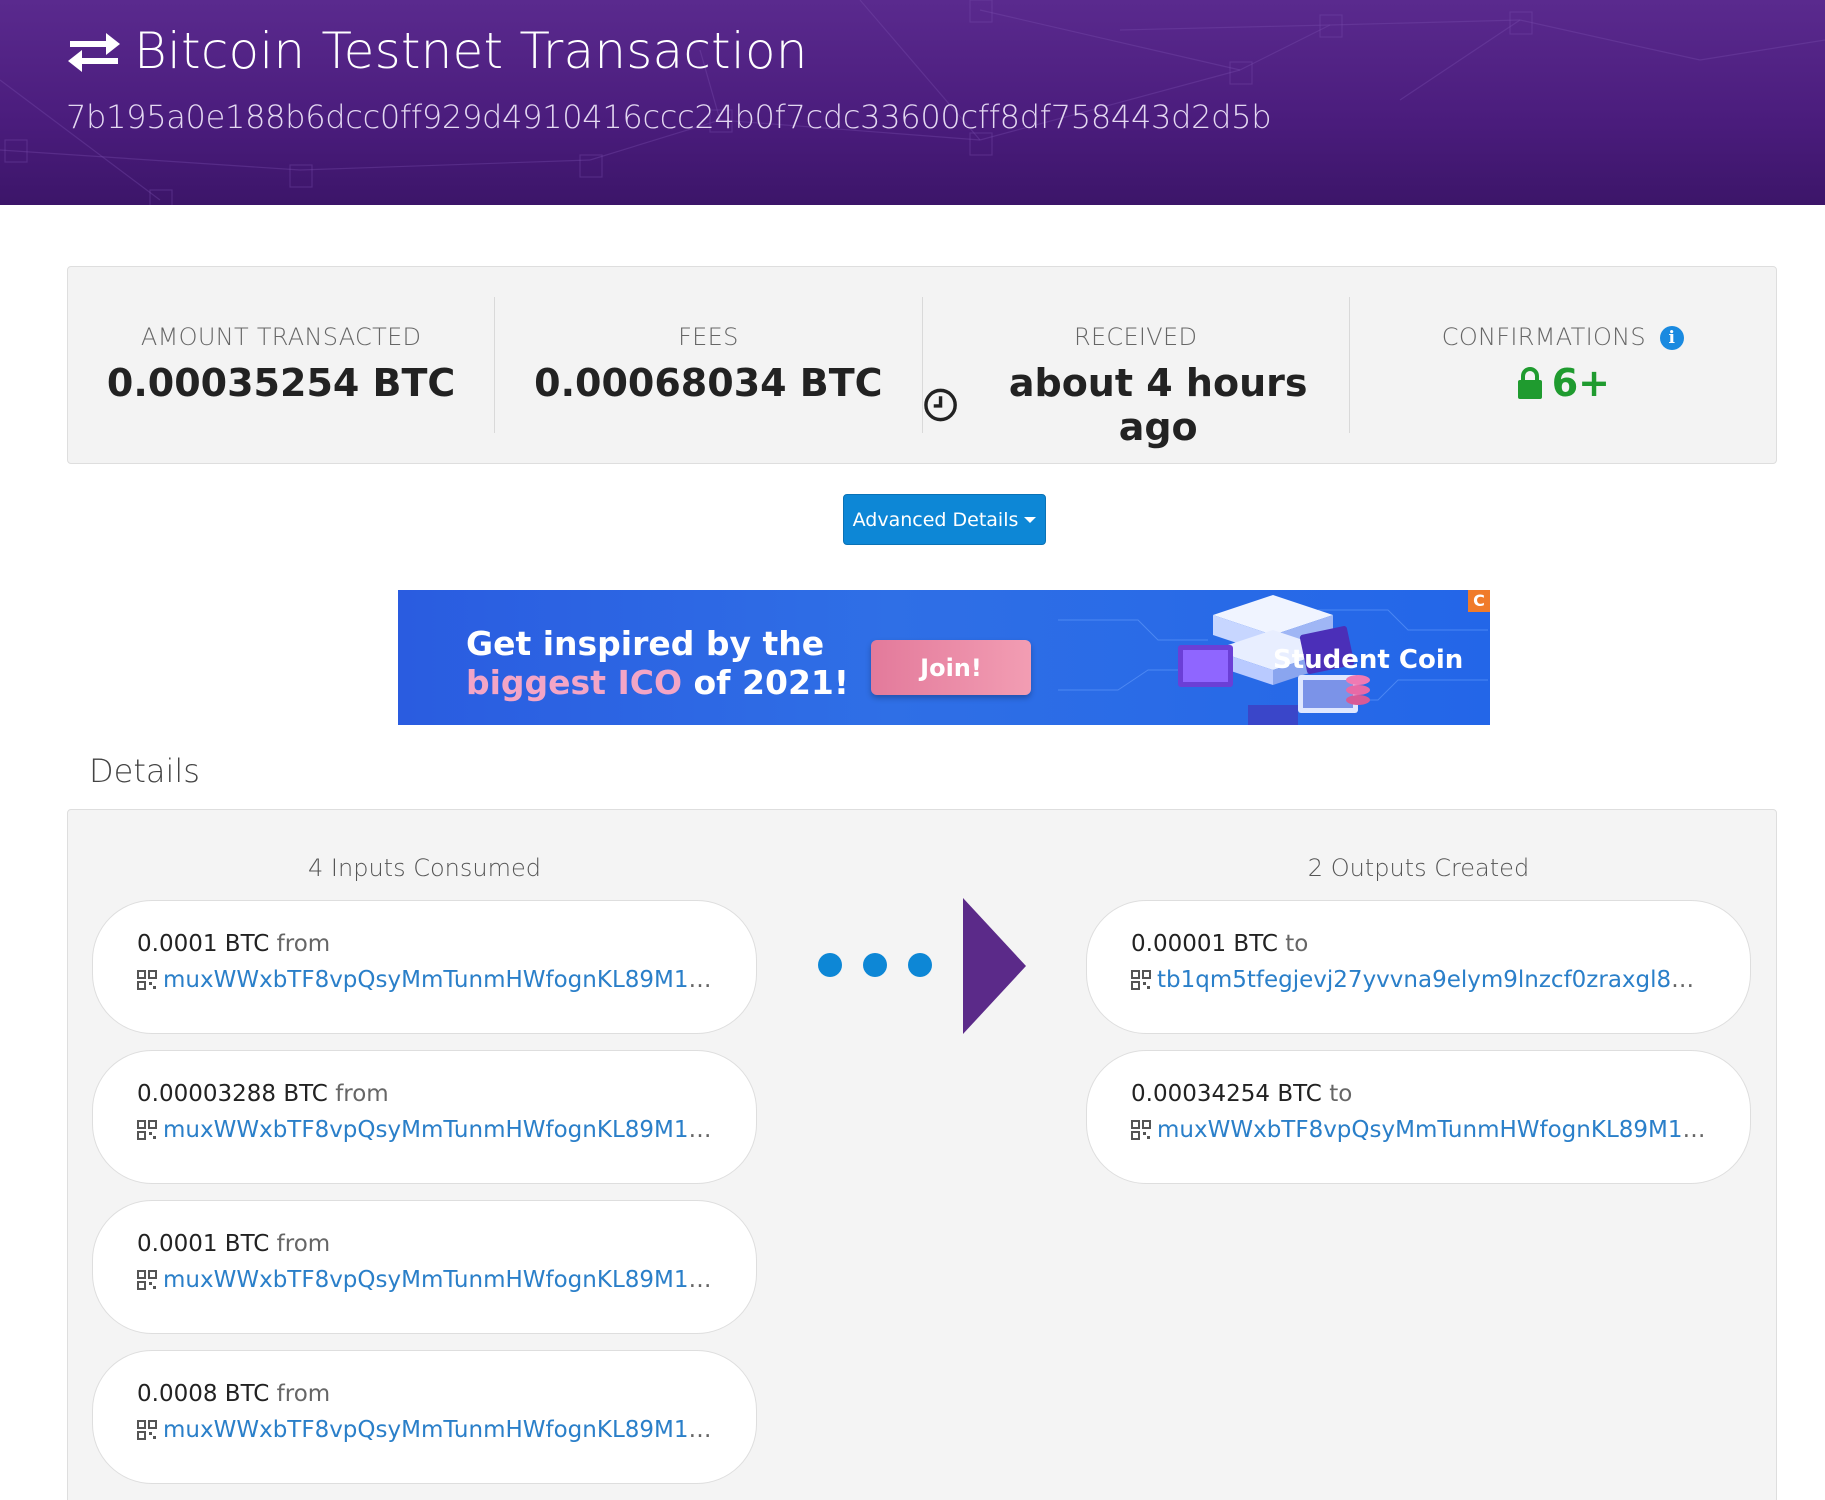 Image resolution: width=1825 pixels, height=1500 pixels. What do you see at coordinates (281, 337) in the screenshot?
I see `amount-label: AMOUNT TRANSACTED` at bounding box center [281, 337].